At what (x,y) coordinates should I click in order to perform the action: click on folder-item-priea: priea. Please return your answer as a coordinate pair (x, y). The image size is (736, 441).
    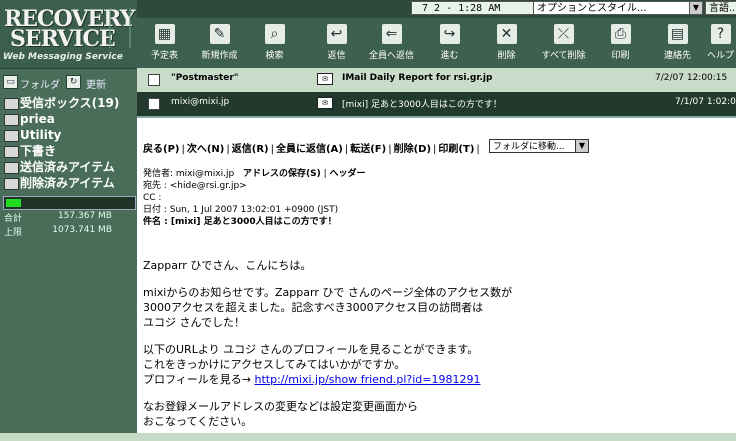
    Looking at the image, I should click on (68, 119).